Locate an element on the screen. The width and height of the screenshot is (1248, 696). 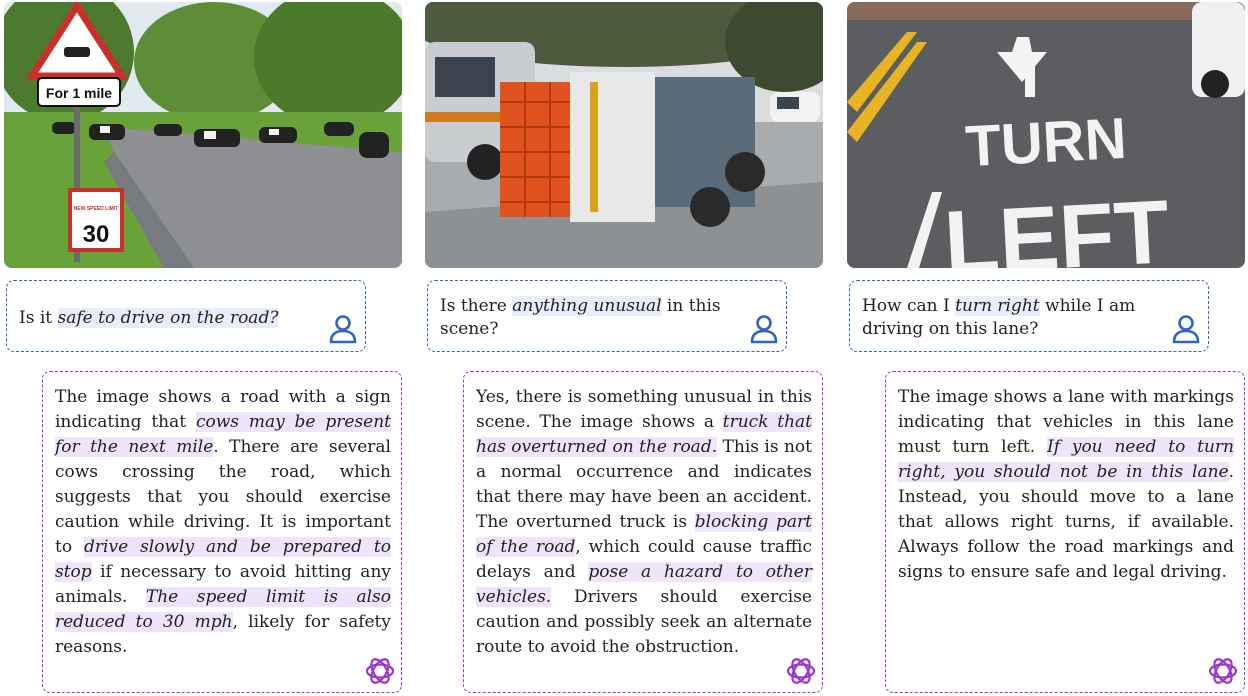
scene-image-turn-left-lane: TURN LEFT is located at coordinates (1046, 135).